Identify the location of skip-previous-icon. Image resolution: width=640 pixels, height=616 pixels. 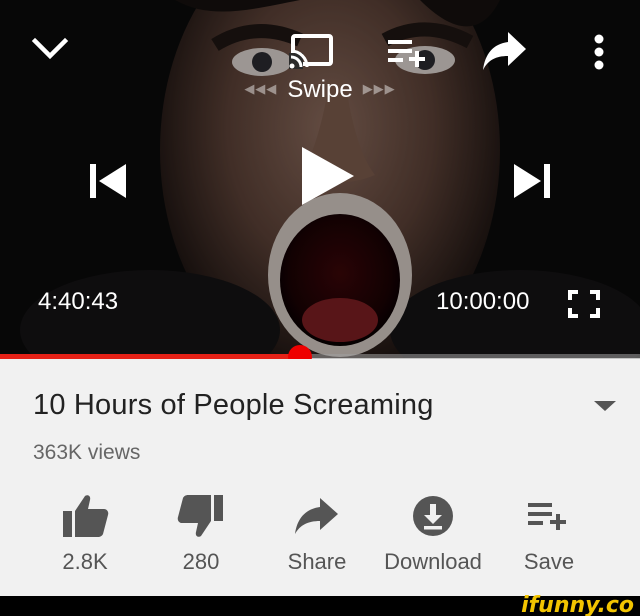
(108, 181).